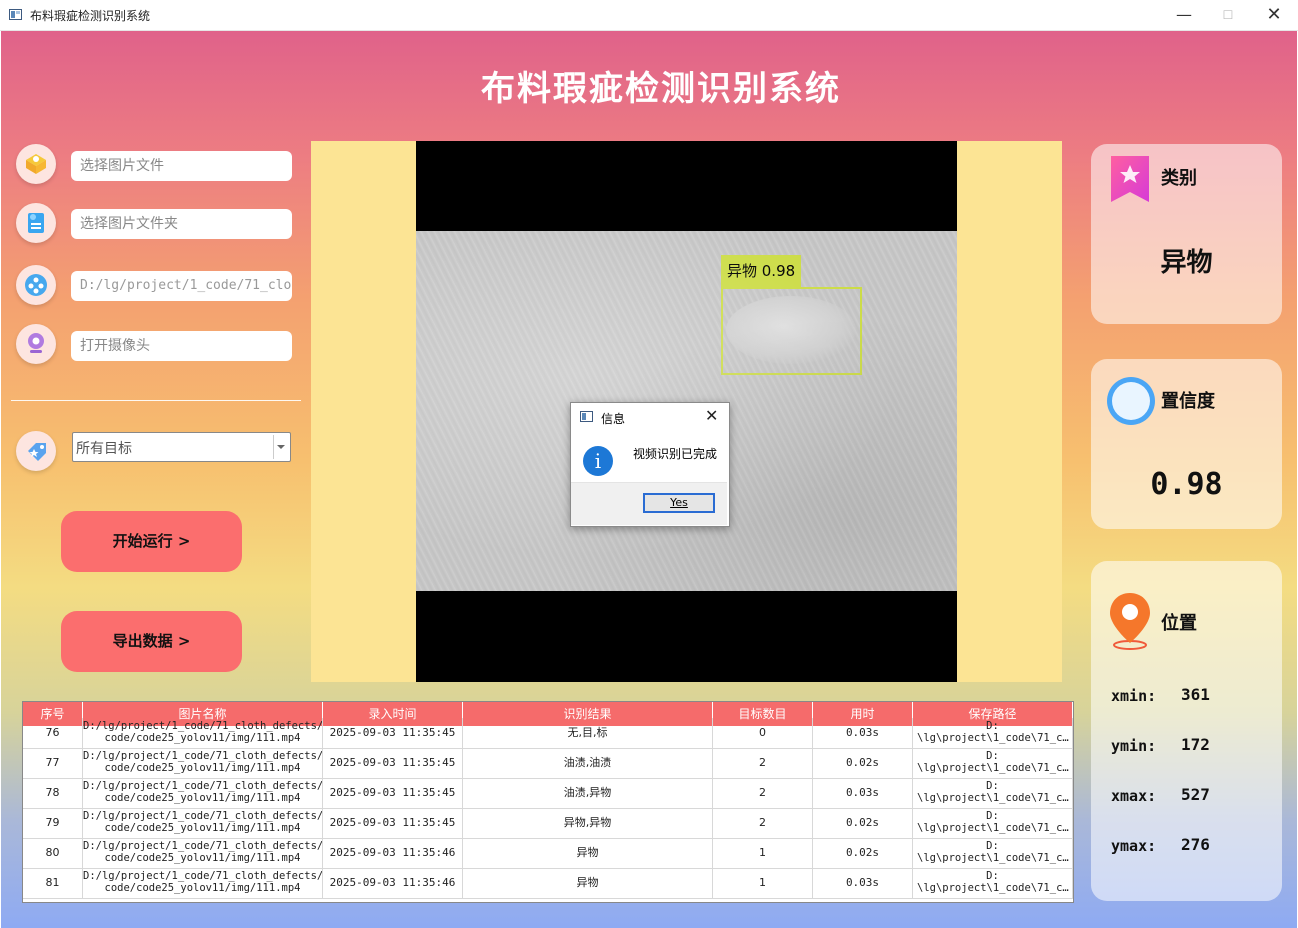 This screenshot has height=928, width=1298. I want to click on location-pin-icon, so click(1130, 621).